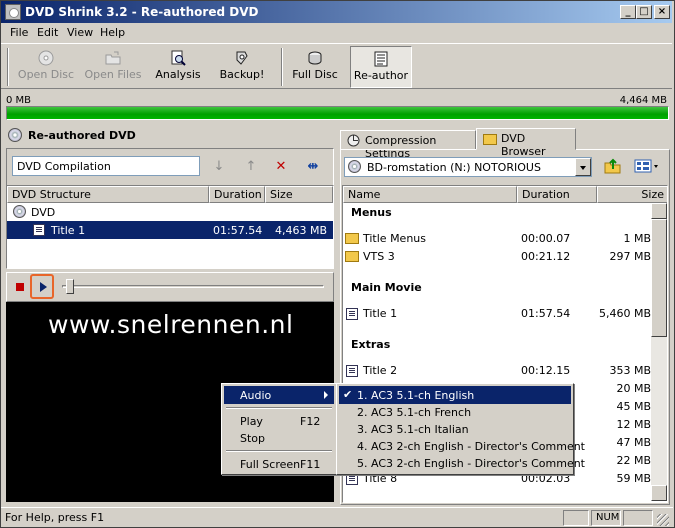 The width and height of the screenshot is (675, 528). I want to click on player-context-menu: Audio Play F12 Stop Full Screen F11, so click(279, 429).